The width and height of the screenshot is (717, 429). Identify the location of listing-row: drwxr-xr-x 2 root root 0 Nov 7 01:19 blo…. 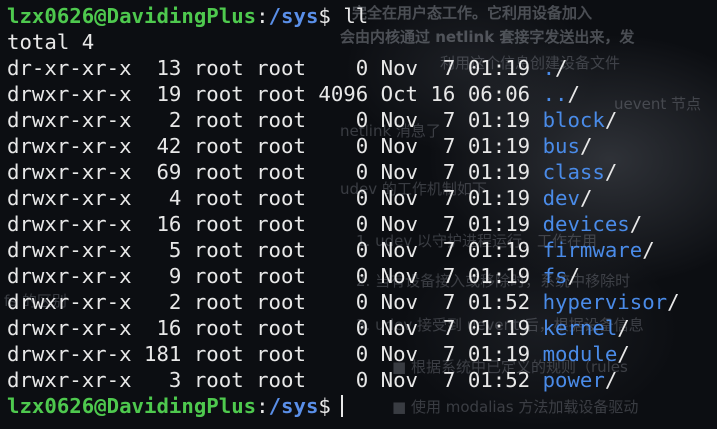
(343, 120).